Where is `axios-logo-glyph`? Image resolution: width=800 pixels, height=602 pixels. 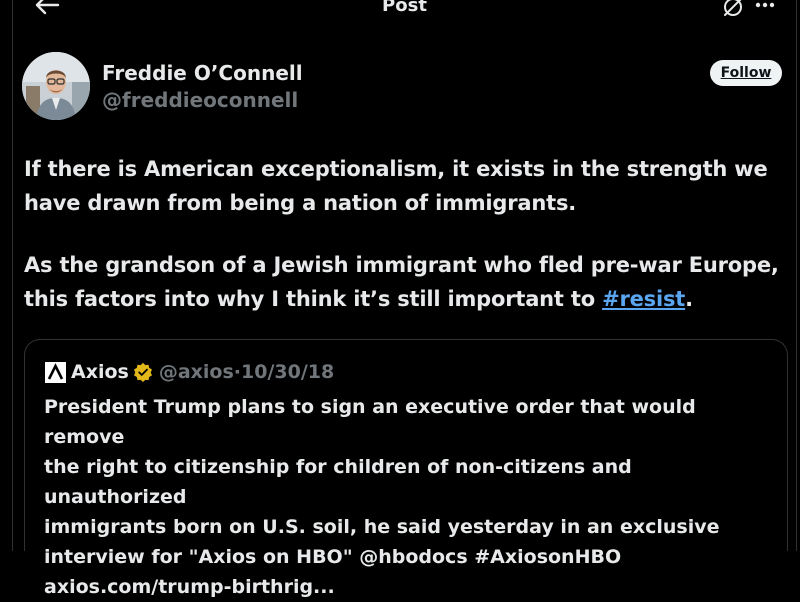 axios-logo-glyph is located at coordinates (55, 372).